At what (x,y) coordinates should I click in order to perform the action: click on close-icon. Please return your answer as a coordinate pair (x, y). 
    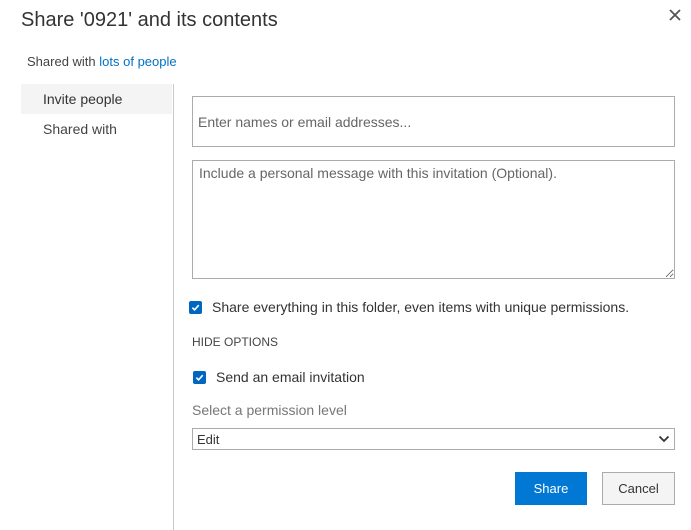
    Looking at the image, I should click on (675, 15).